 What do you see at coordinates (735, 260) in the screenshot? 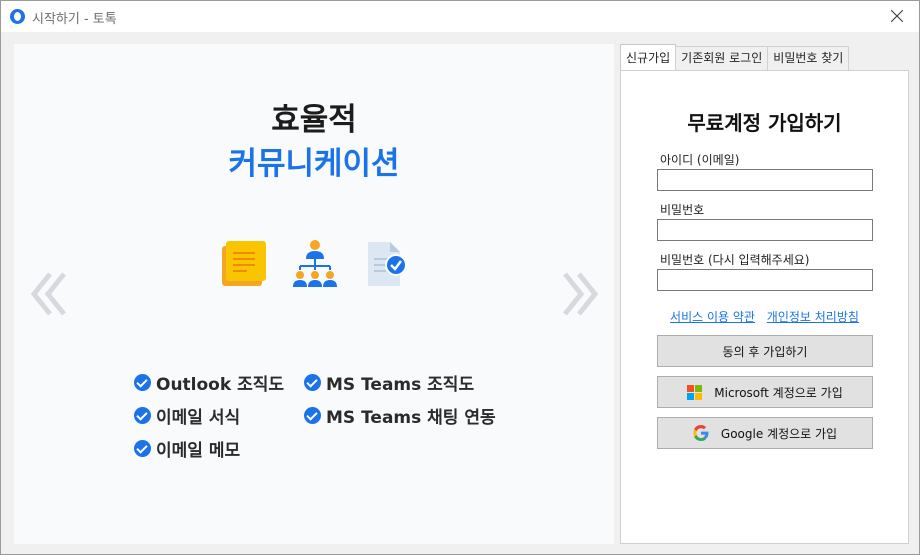
I see `password-confirm-label: 비밀번호 (다시 입력해주세요)` at bounding box center [735, 260].